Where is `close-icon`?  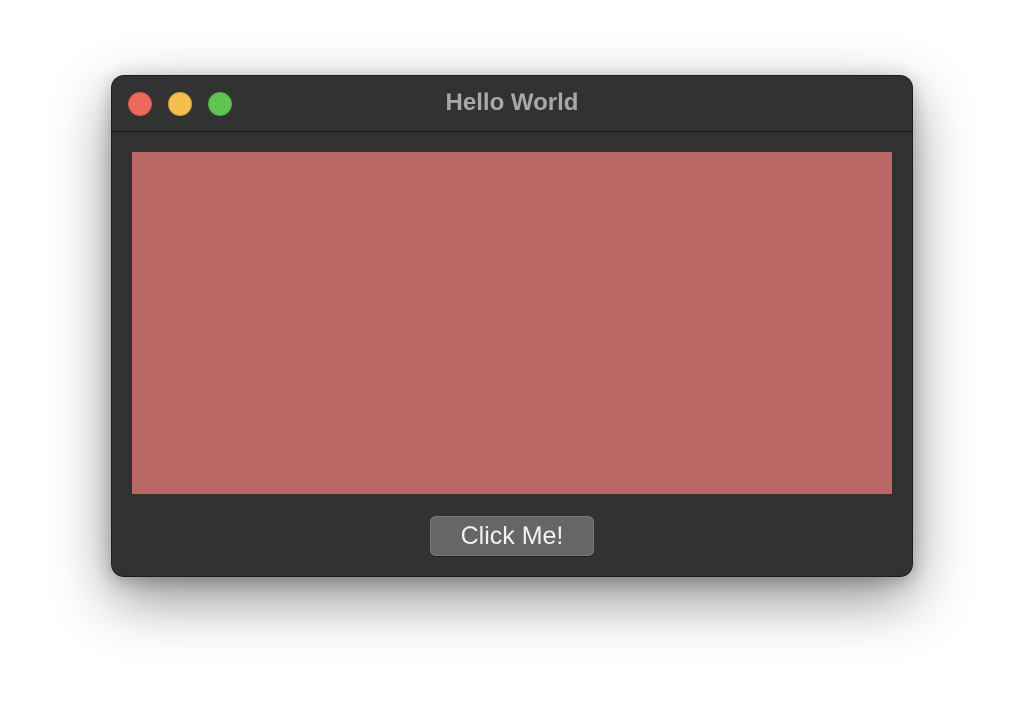
close-icon is located at coordinates (140, 104).